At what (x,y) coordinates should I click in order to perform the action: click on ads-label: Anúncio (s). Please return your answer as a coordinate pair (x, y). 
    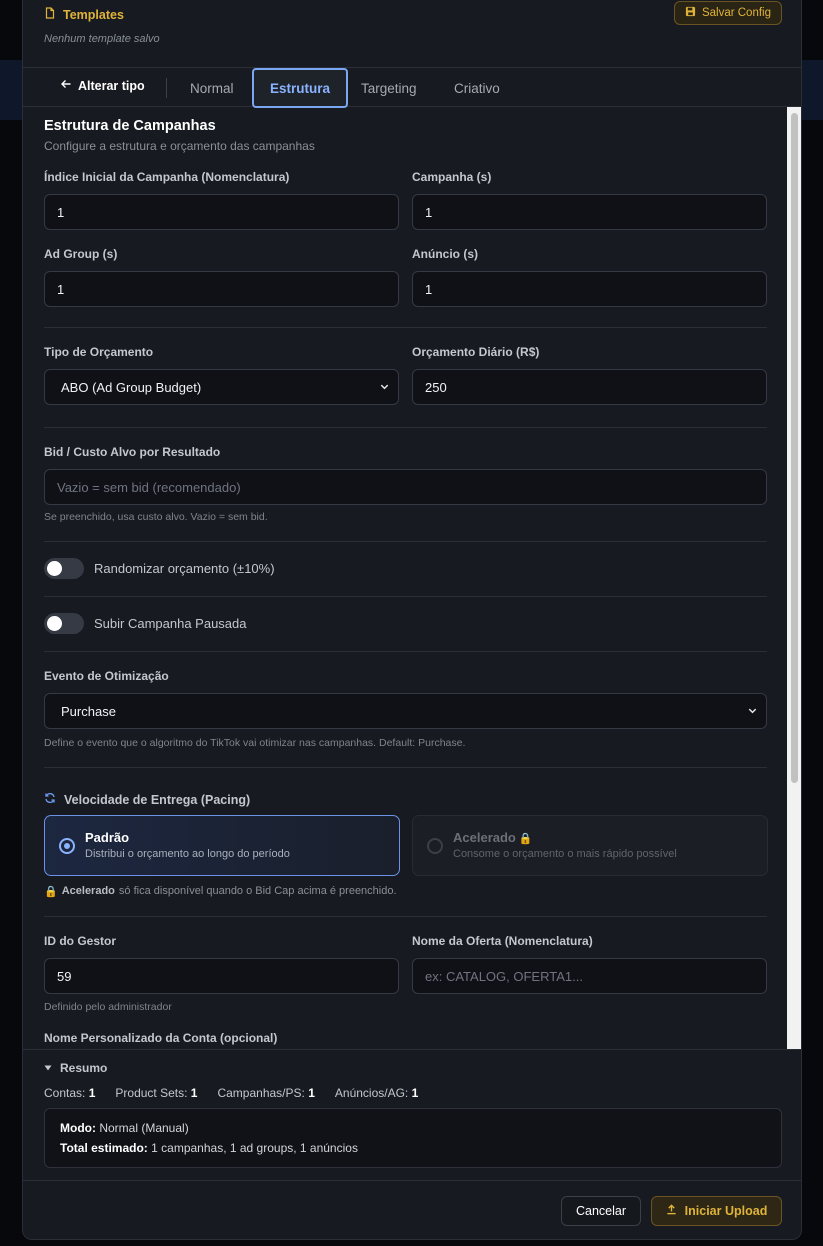
    Looking at the image, I should click on (445, 254).